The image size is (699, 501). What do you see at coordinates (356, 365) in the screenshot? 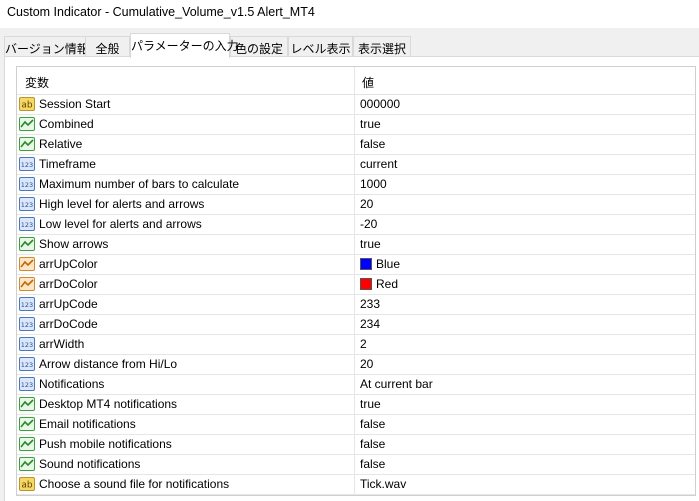
I see `table-row: 123 Arrow distance from Hi/Lo 20` at bounding box center [356, 365].